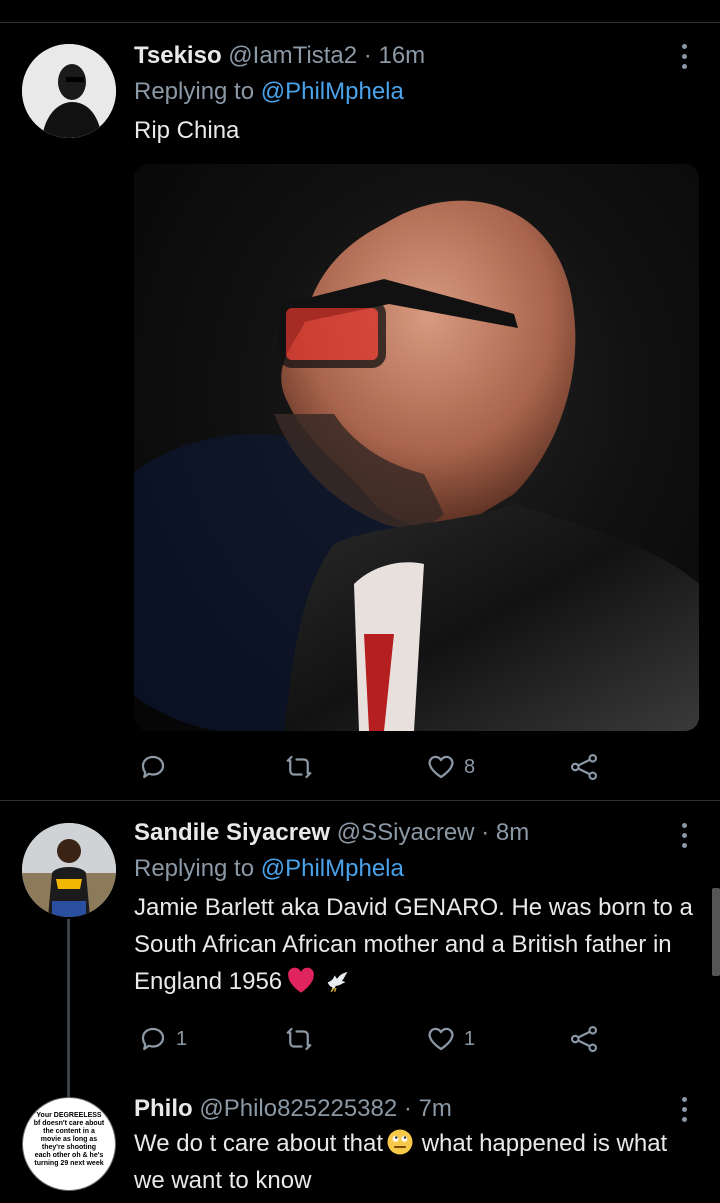  Describe the element at coordinates (374, 1039) in the screenshot. I see `tweet-actions: 1 1` at that location.